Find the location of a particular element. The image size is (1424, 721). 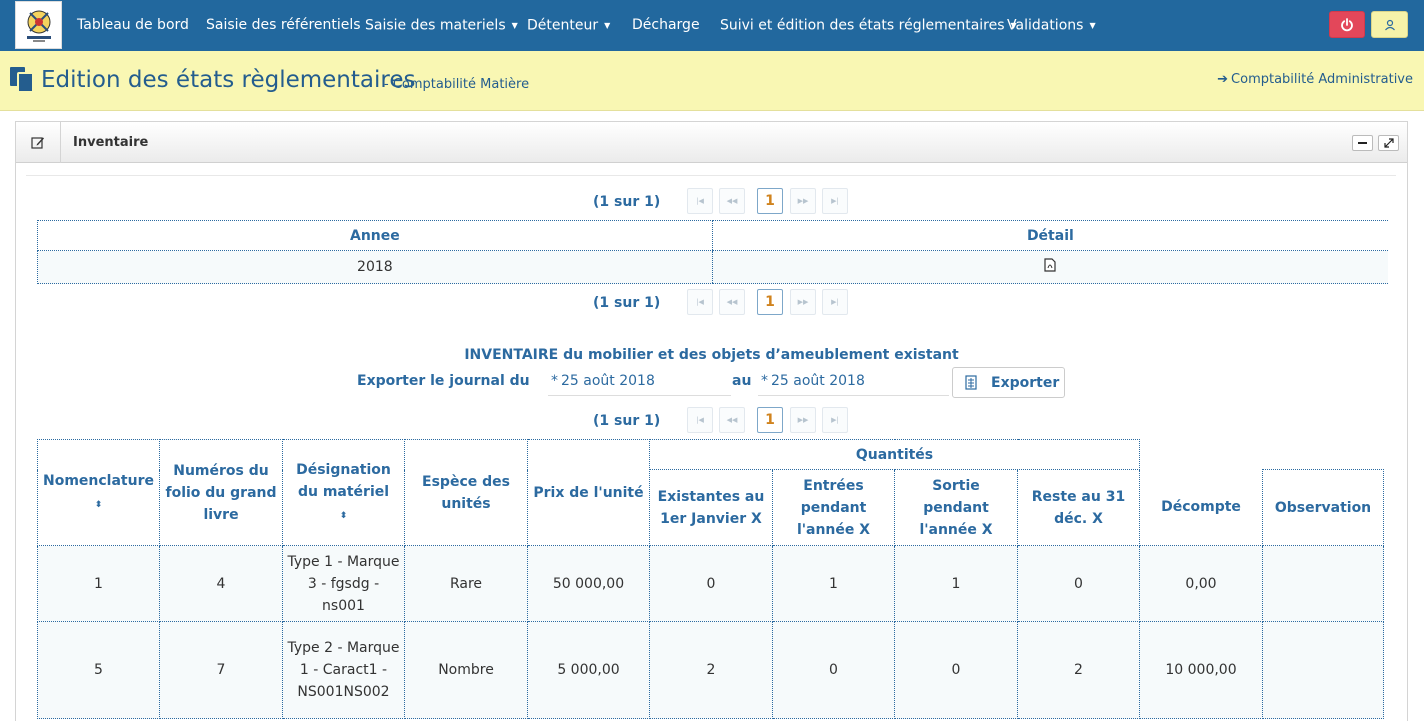

col-header-decompte: Décompte is located at coordinates (1201, 507).